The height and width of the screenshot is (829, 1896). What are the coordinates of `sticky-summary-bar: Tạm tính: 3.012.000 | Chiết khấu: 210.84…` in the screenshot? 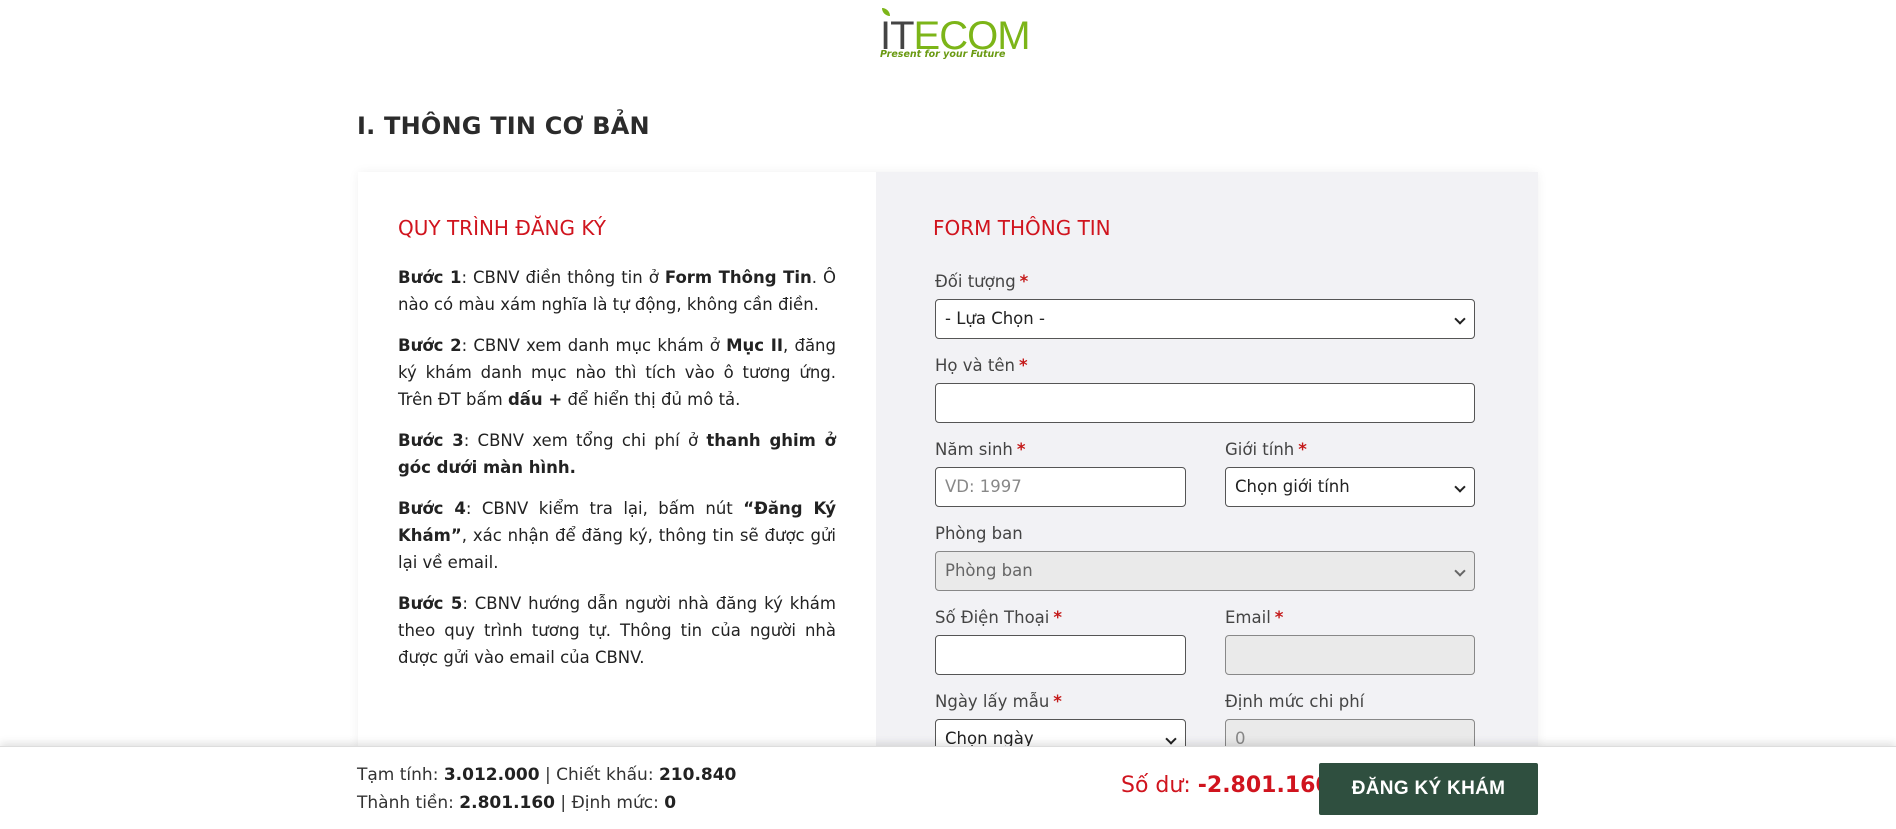 It's located at (948, 787).